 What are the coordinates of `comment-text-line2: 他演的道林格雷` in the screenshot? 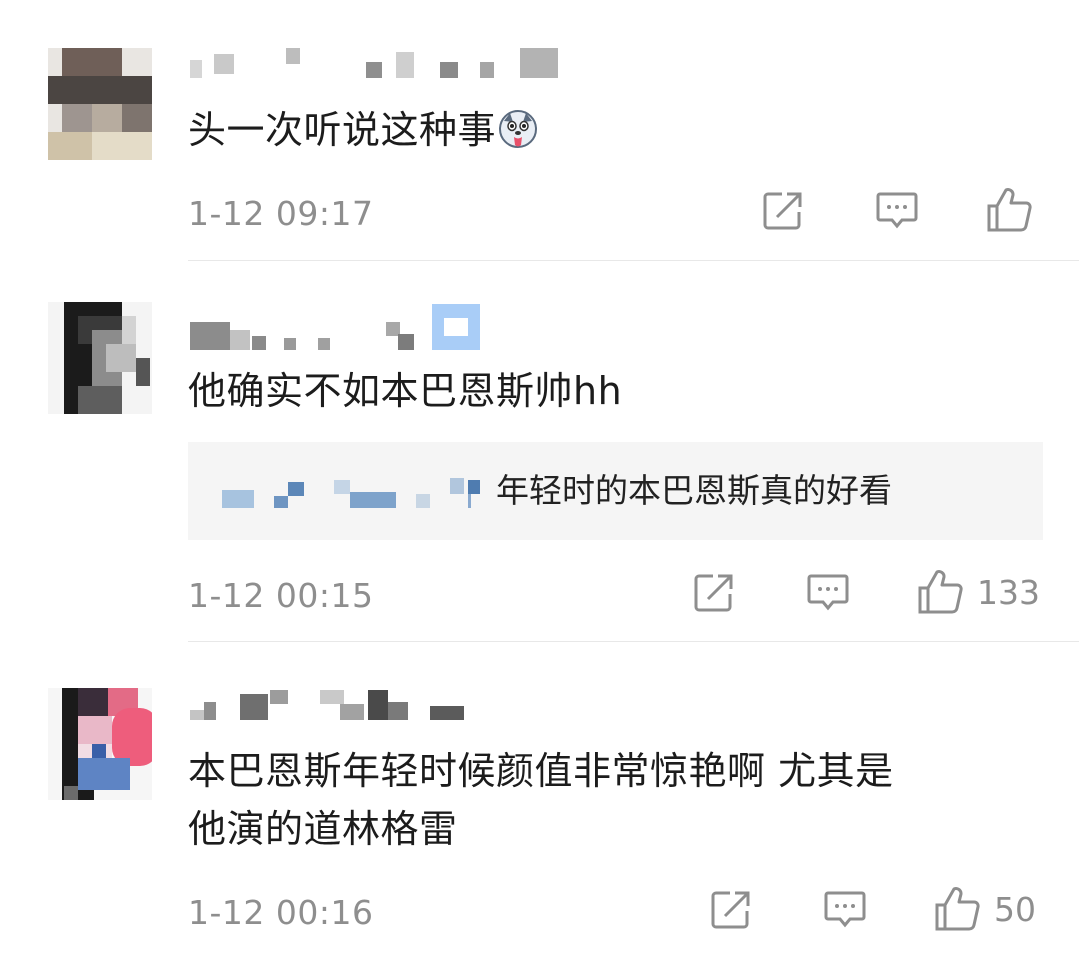 It's located at (323, 829).